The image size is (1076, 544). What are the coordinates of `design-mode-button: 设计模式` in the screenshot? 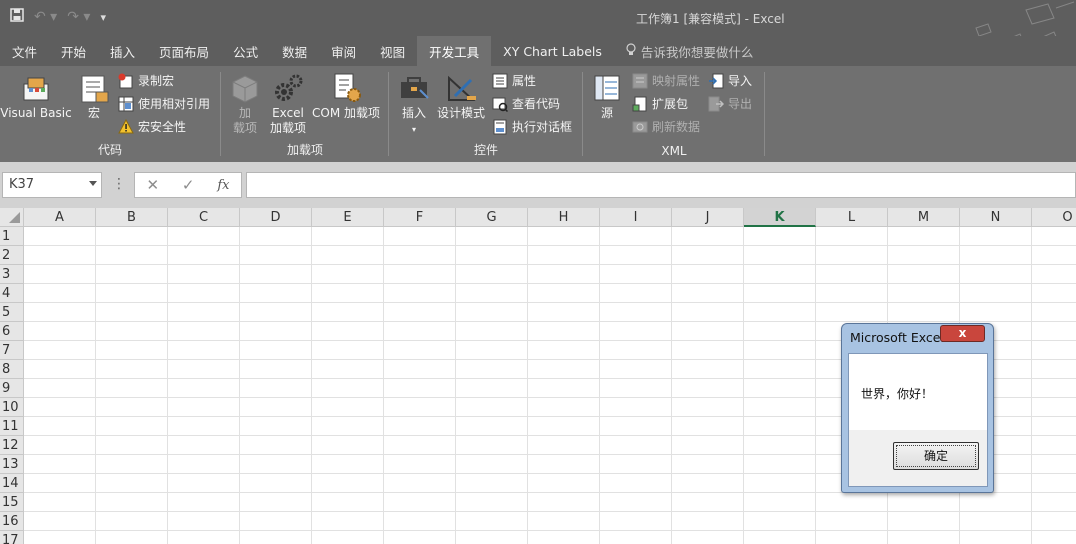 It's located at (461, 96).